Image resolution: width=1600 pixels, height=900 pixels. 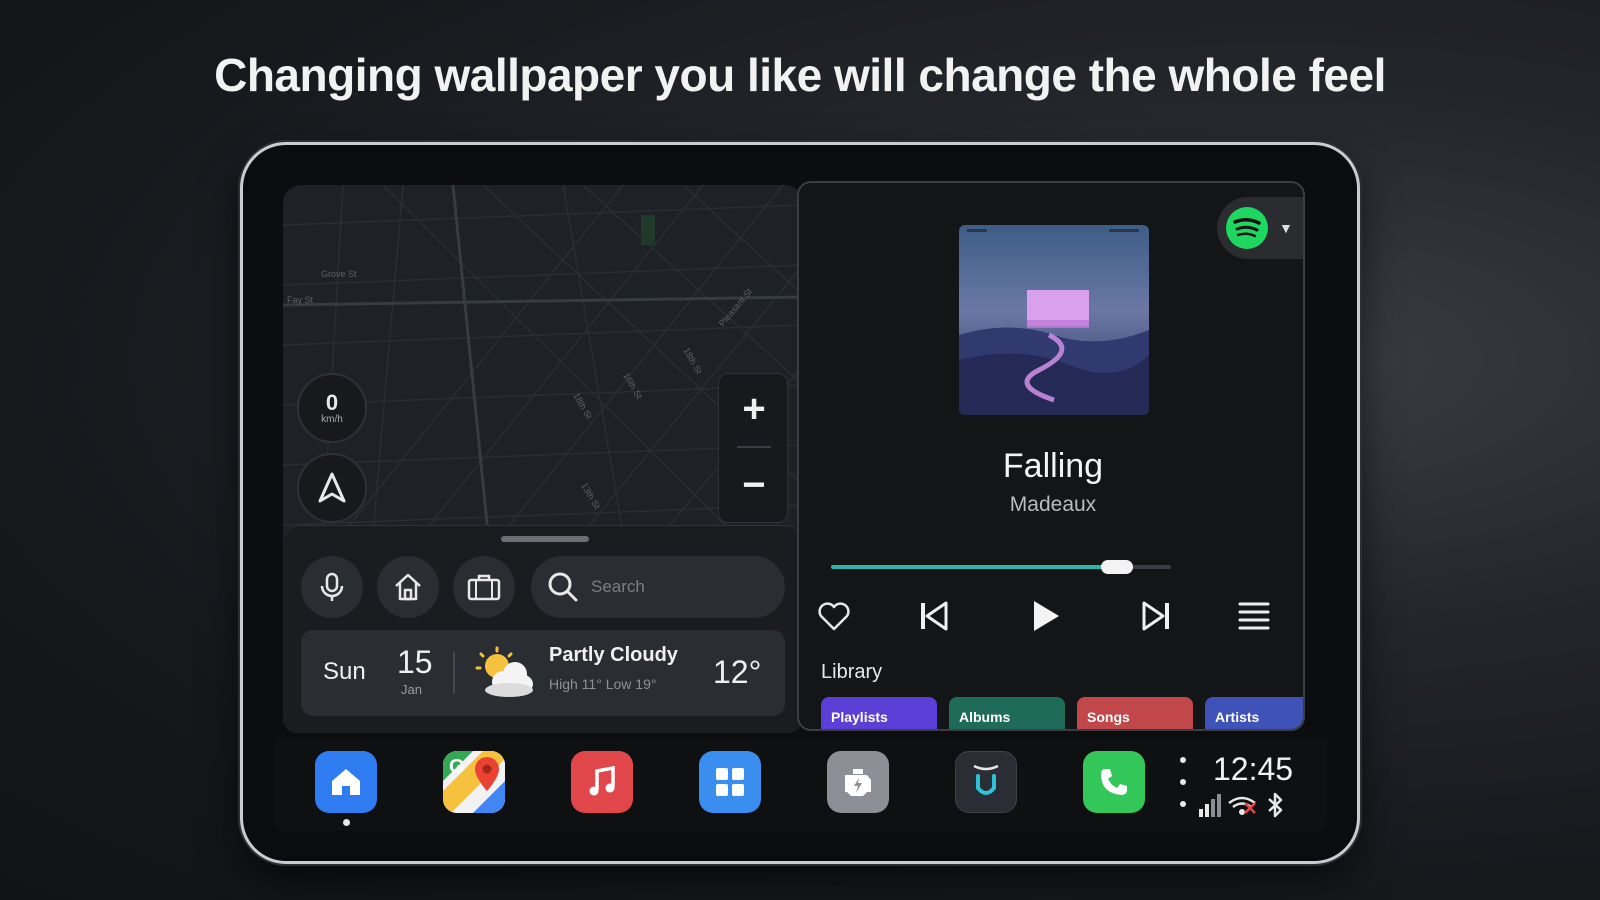 I want to click on home-button, so click(x=408, y=587).